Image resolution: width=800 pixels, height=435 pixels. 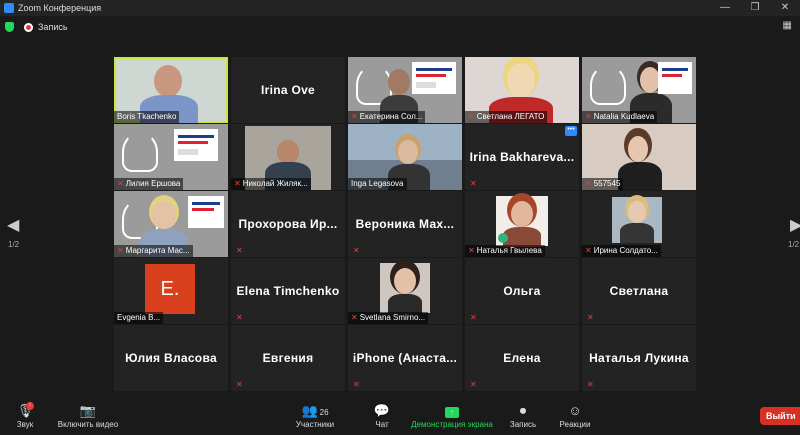 I want to click on participant-name: Irina Ove, so click(x=288, y=90).